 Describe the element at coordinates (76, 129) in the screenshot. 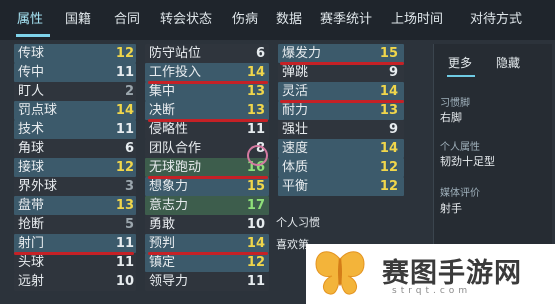

I see `attr-row: 技术 11` at that location.